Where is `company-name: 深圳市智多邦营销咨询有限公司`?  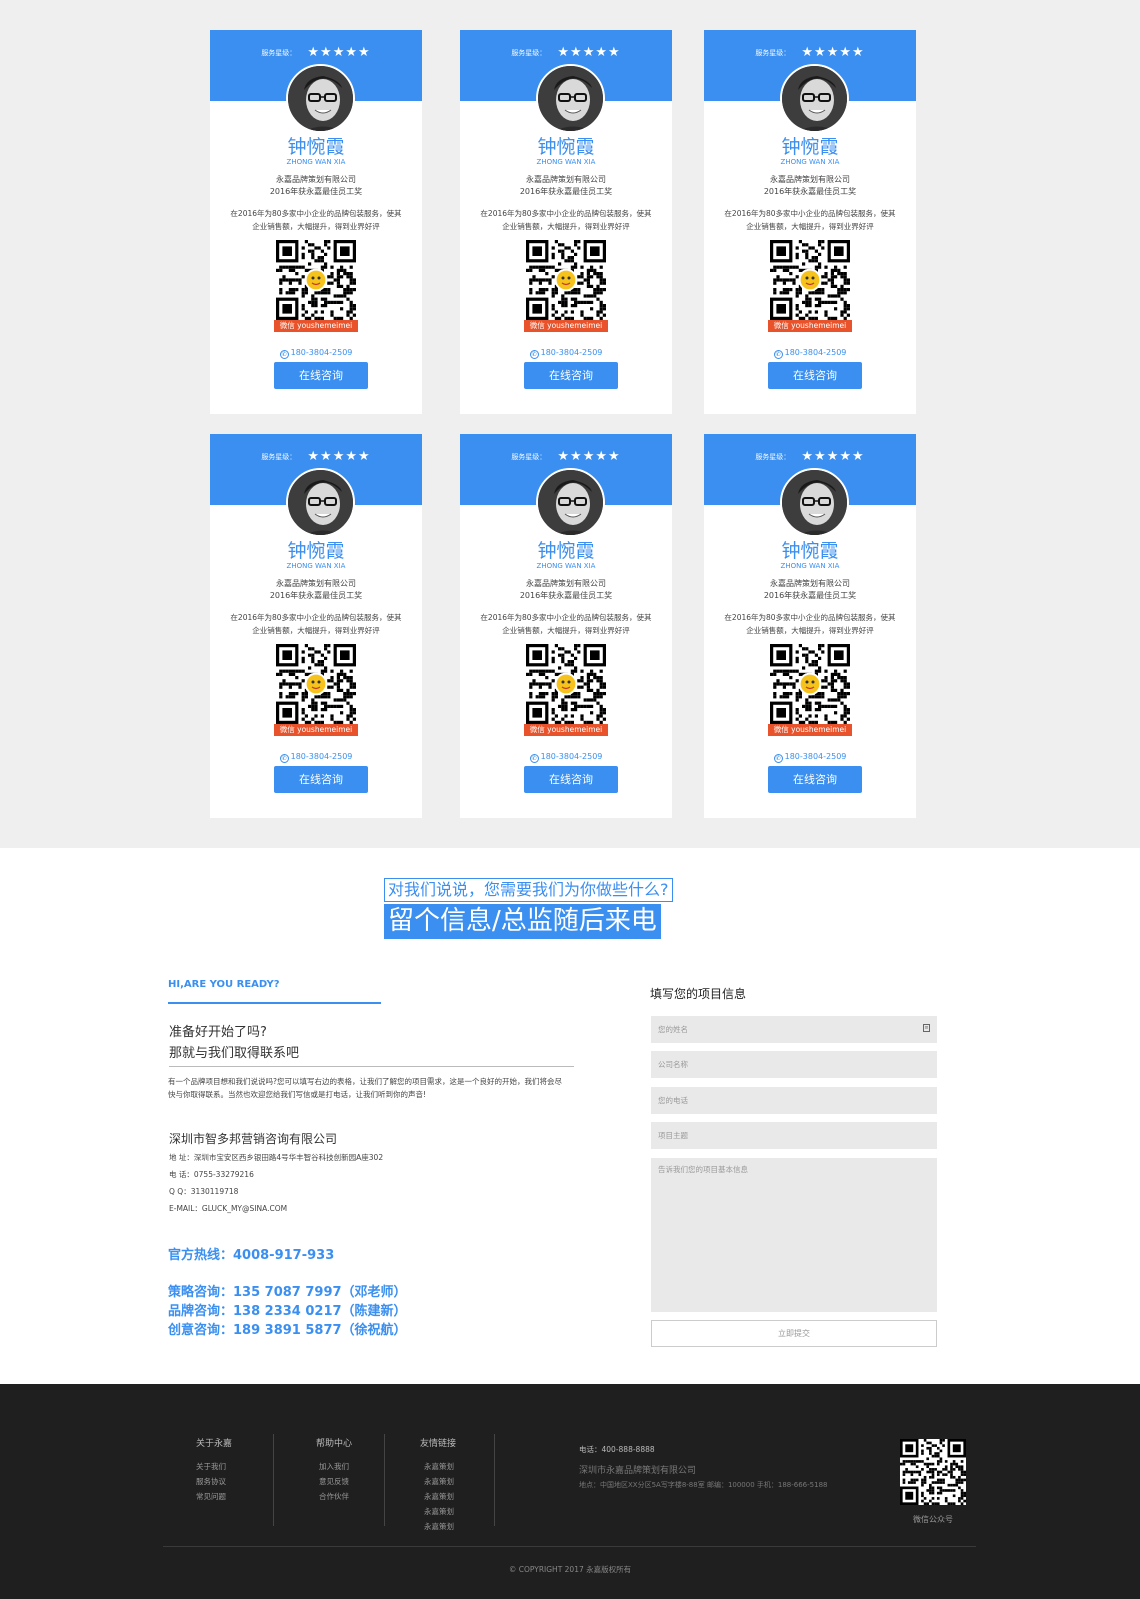
company-name: 深圳市智多邦营销咨询有限公司 is located at coordinates (253, 1139).